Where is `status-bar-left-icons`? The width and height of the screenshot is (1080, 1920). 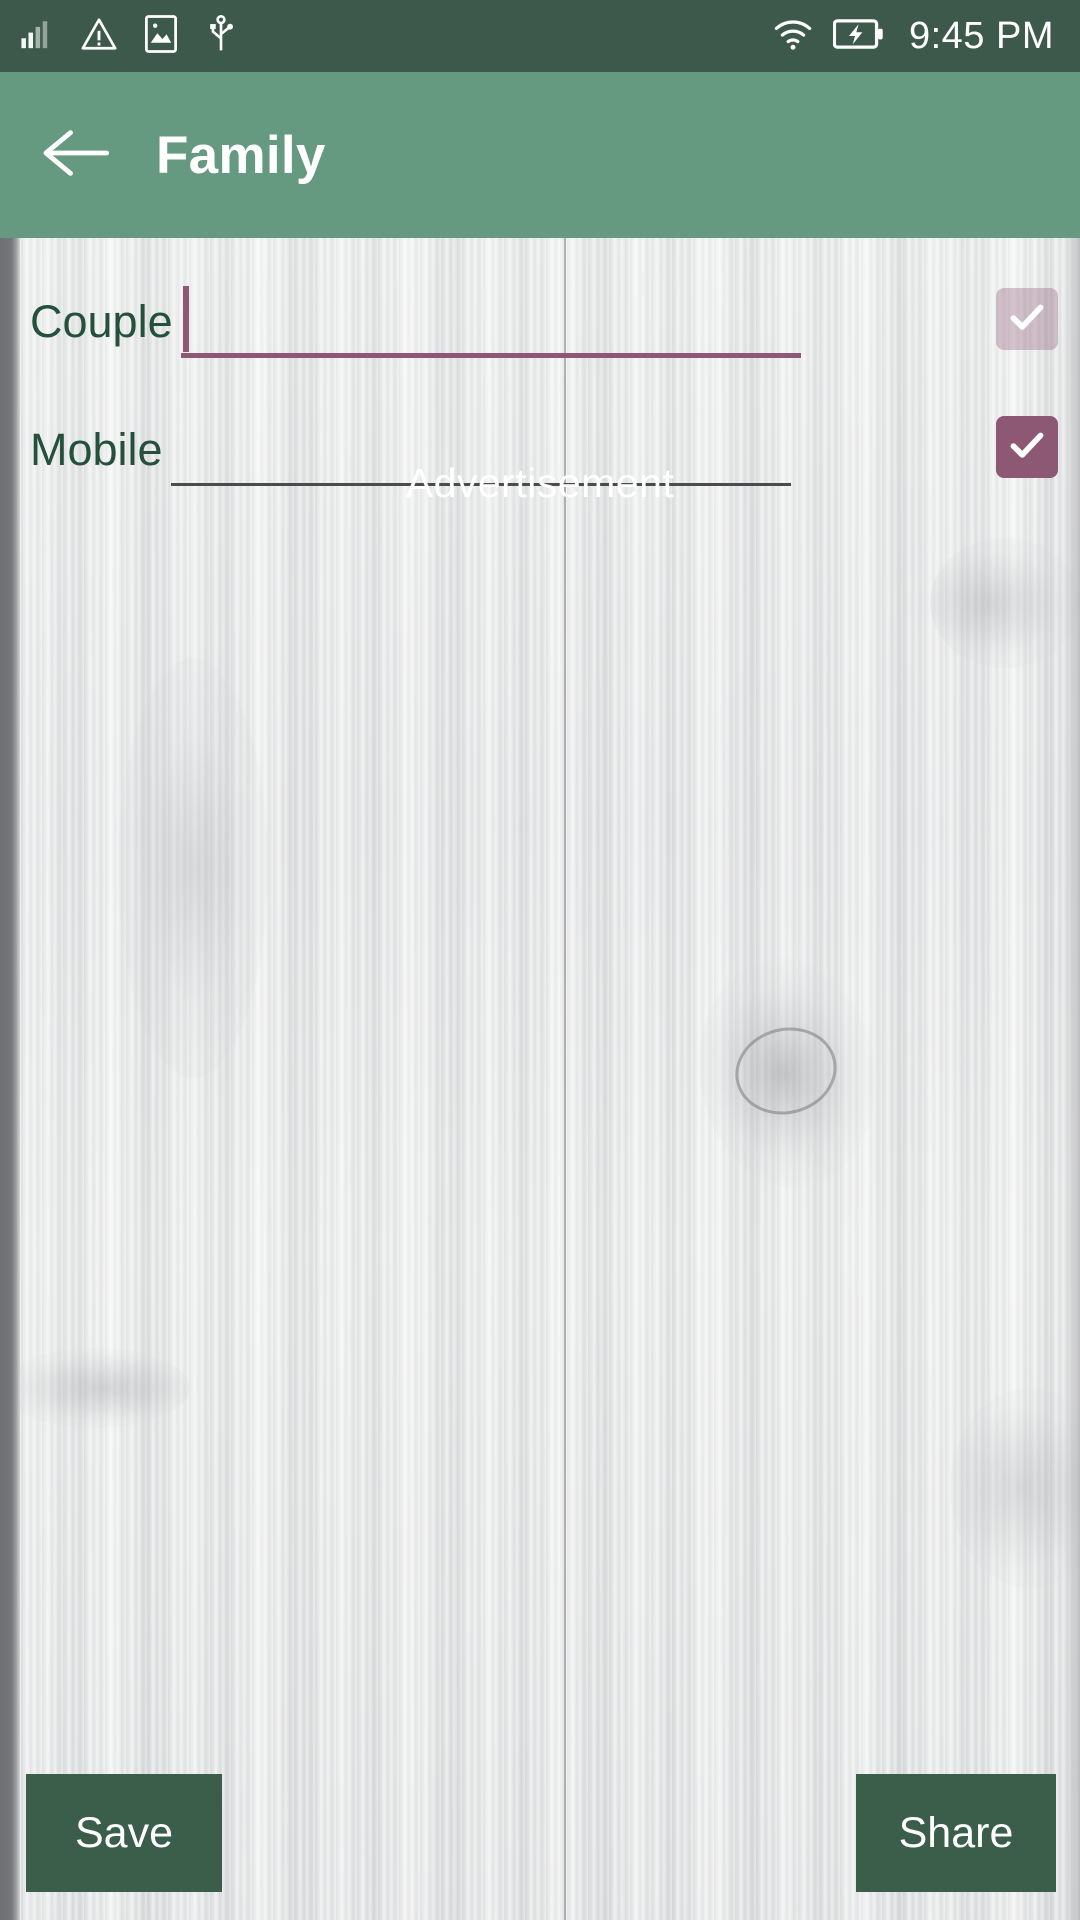 status-bar-left-icons is located at coordinates (129, 36).